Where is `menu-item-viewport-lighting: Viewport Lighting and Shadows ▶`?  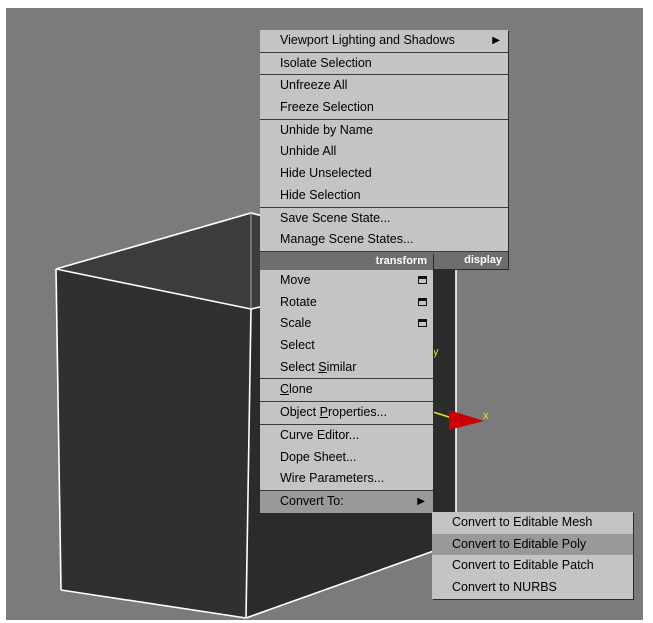 menu-item-viewport-lighting: Viewport Lighting and Shadows ▶ is located at coordinates (384, 41).